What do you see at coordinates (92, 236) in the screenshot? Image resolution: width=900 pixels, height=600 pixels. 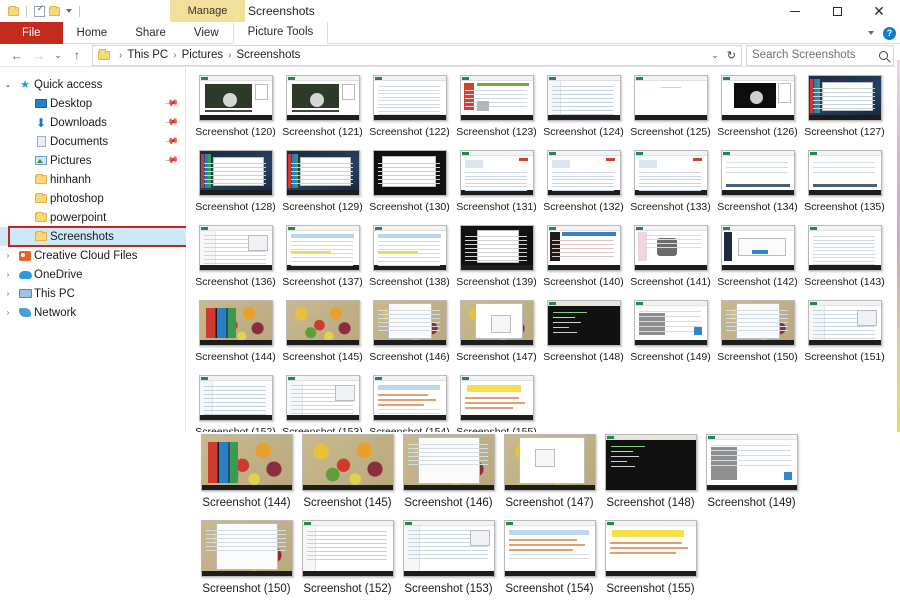 I see `sidebar-item-screenshots: Screenshots` at bounding box center [92, 236].